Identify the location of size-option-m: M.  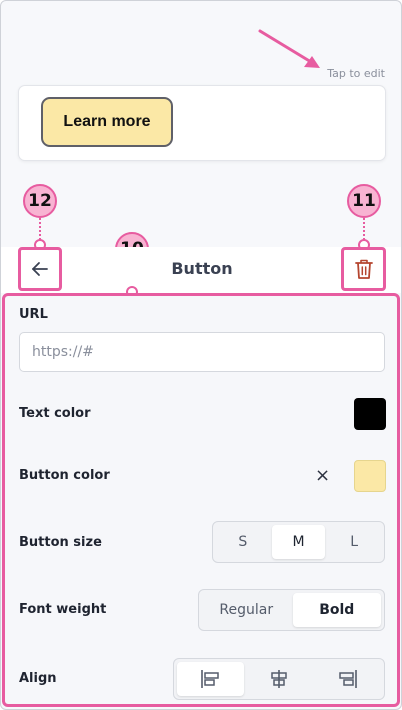
(298, 542).